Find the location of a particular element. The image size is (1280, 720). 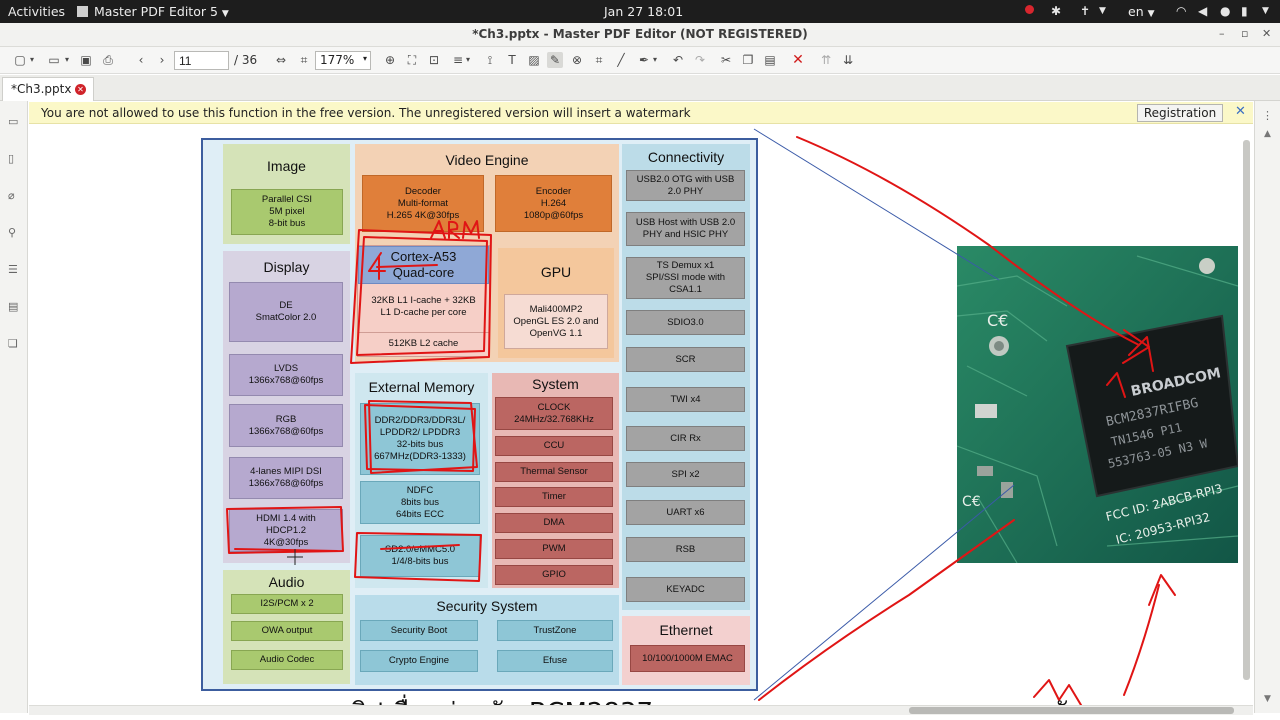

send-backward-icon: ⇊ is located at coordinates (848, 60).